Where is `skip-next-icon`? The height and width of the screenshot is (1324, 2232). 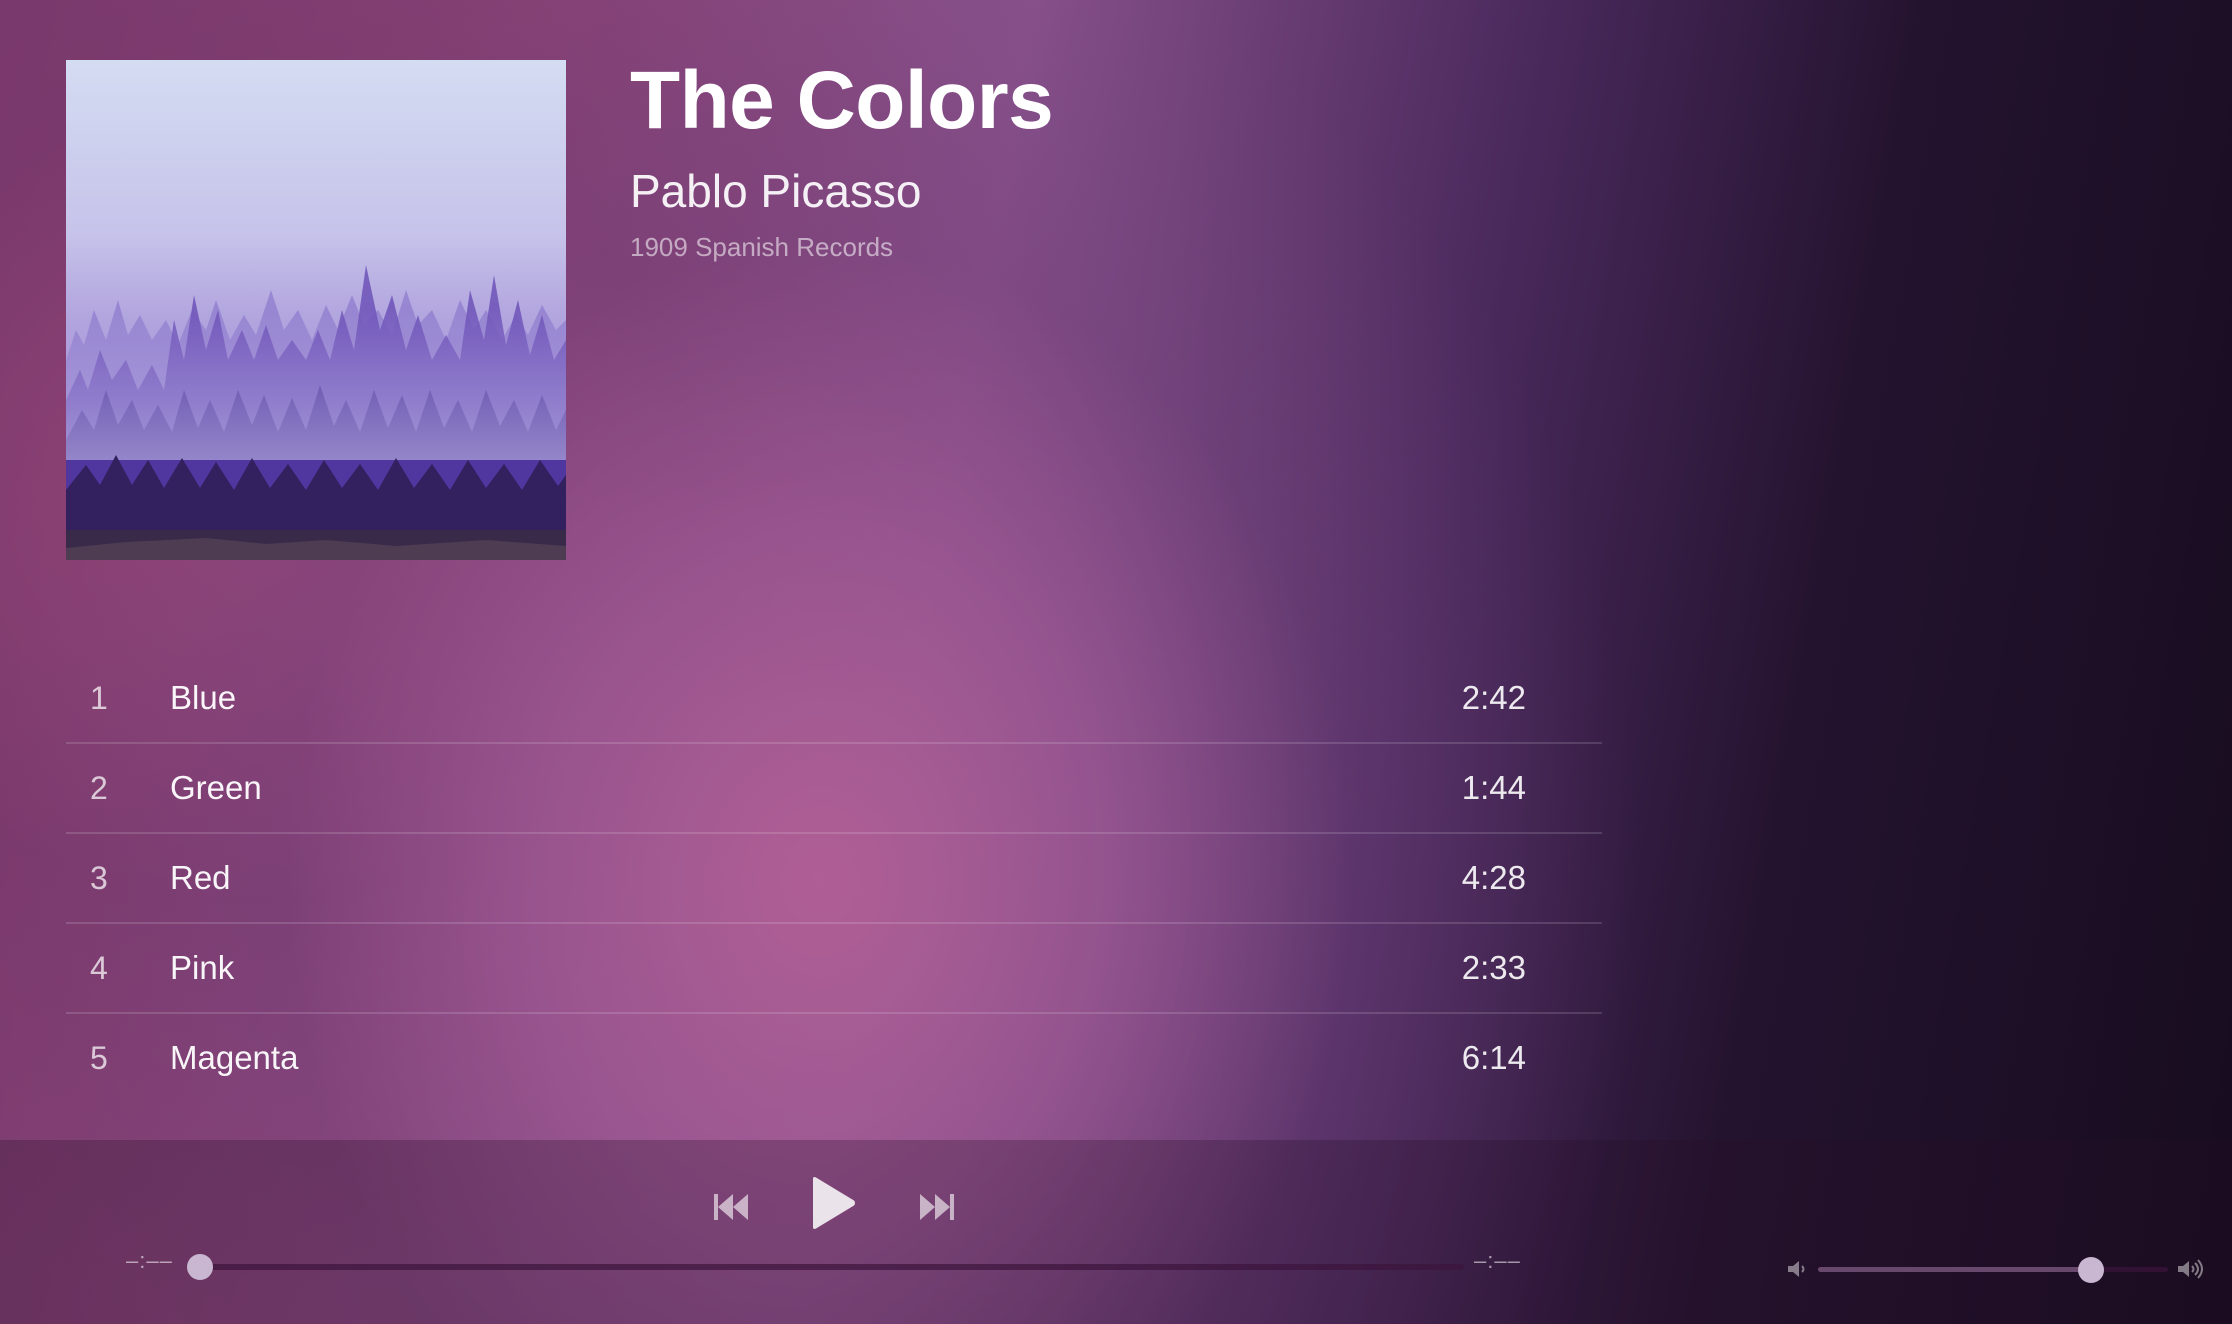
skip-next-icon is located at coordinates (937, 1207).